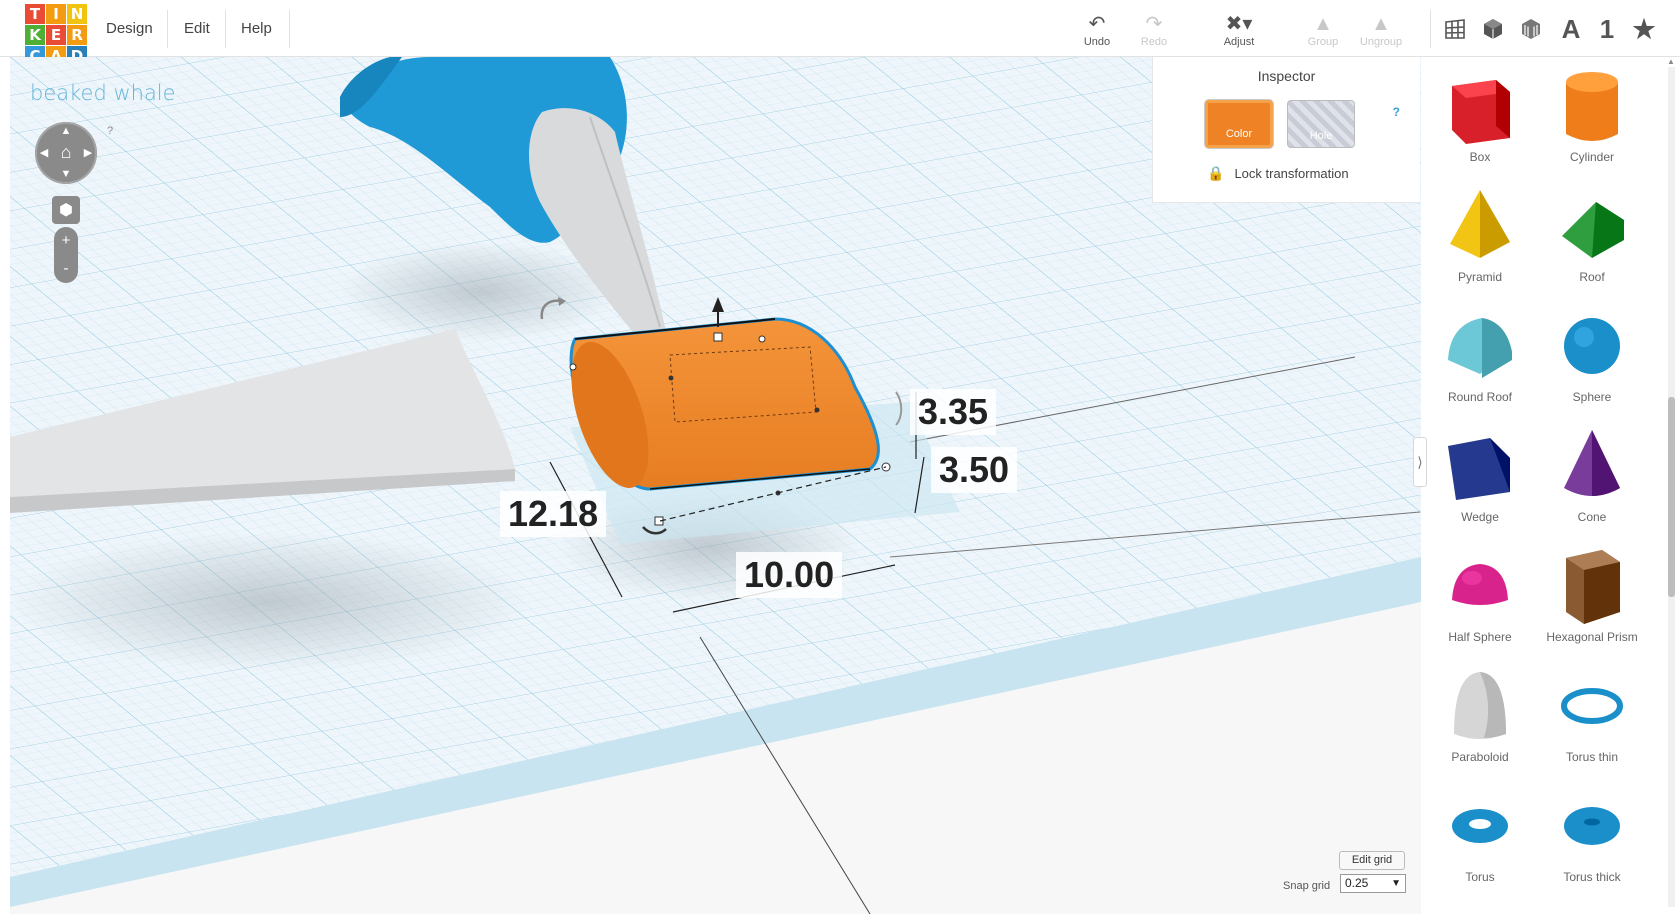 The width and height of the screenshot is (1680, 917). What do you see at coordinates (1097, 42) in the screenshot?
I see `undo-label: Undo` at bounding box center [1097, 42].